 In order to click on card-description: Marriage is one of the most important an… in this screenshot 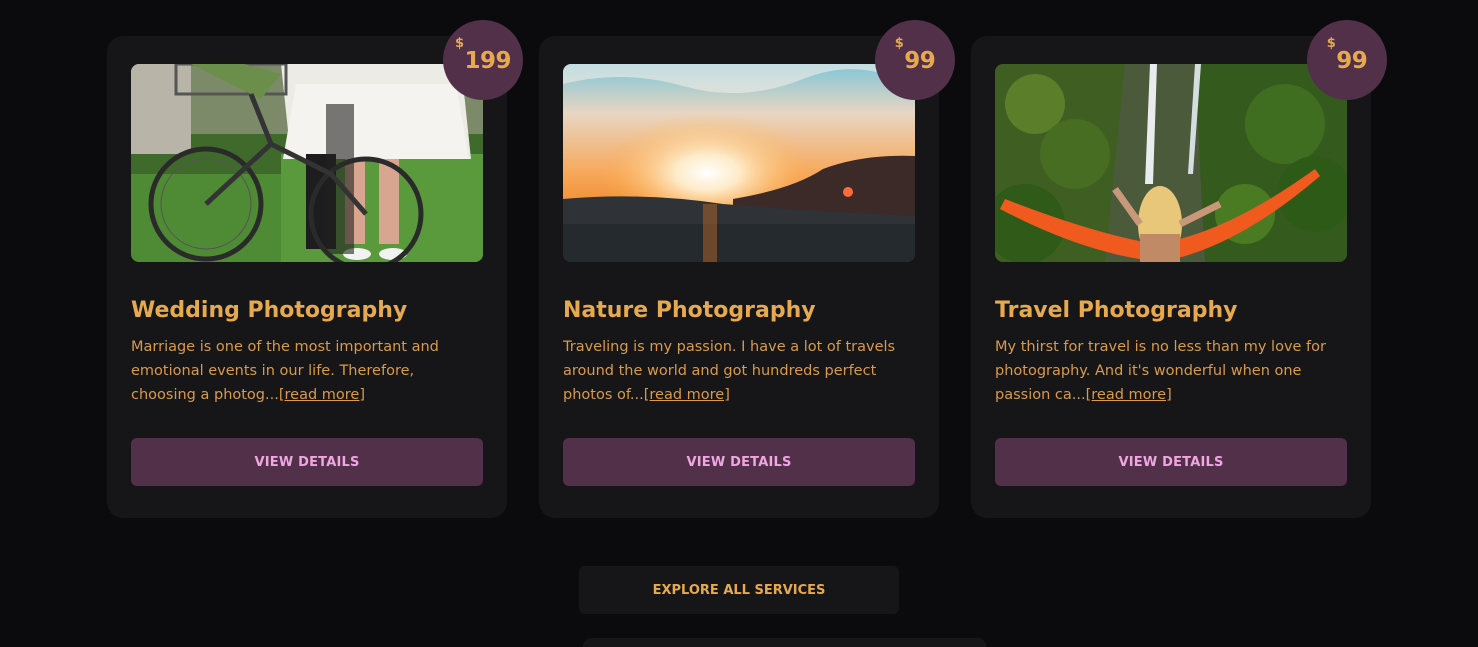, I will do `click(307, 371)`.